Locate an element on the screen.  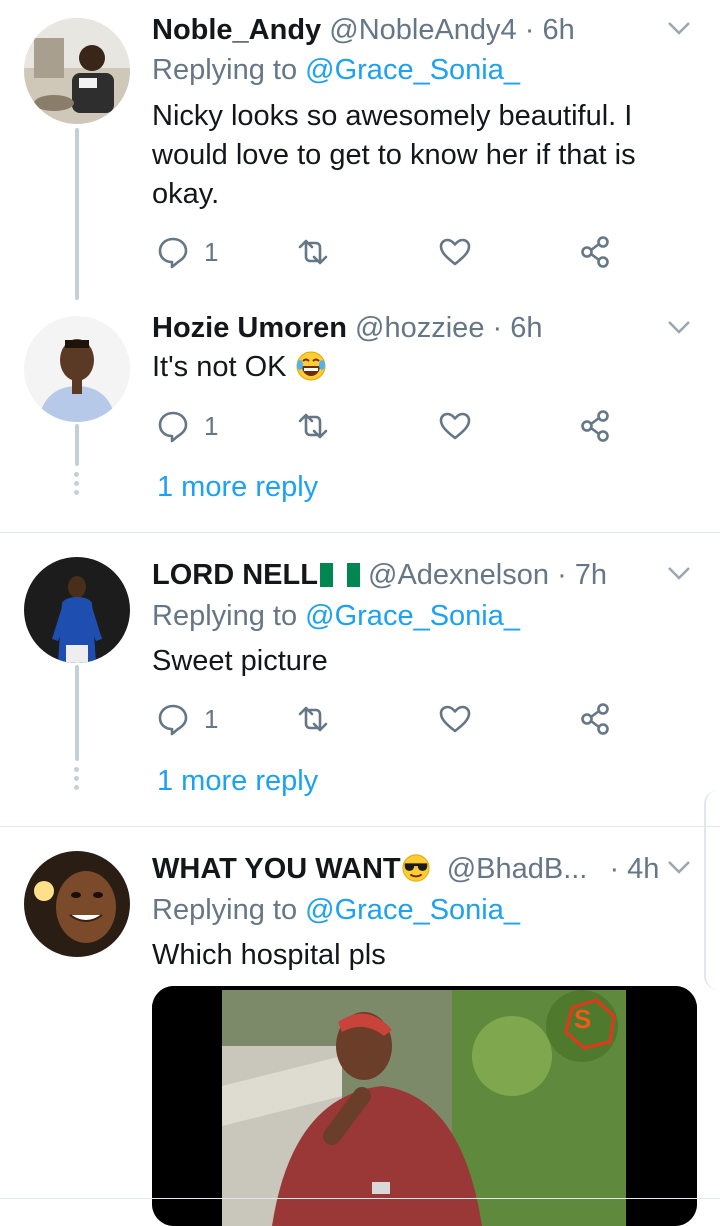
timestamp: 4h is located at coordinates (643, 869).